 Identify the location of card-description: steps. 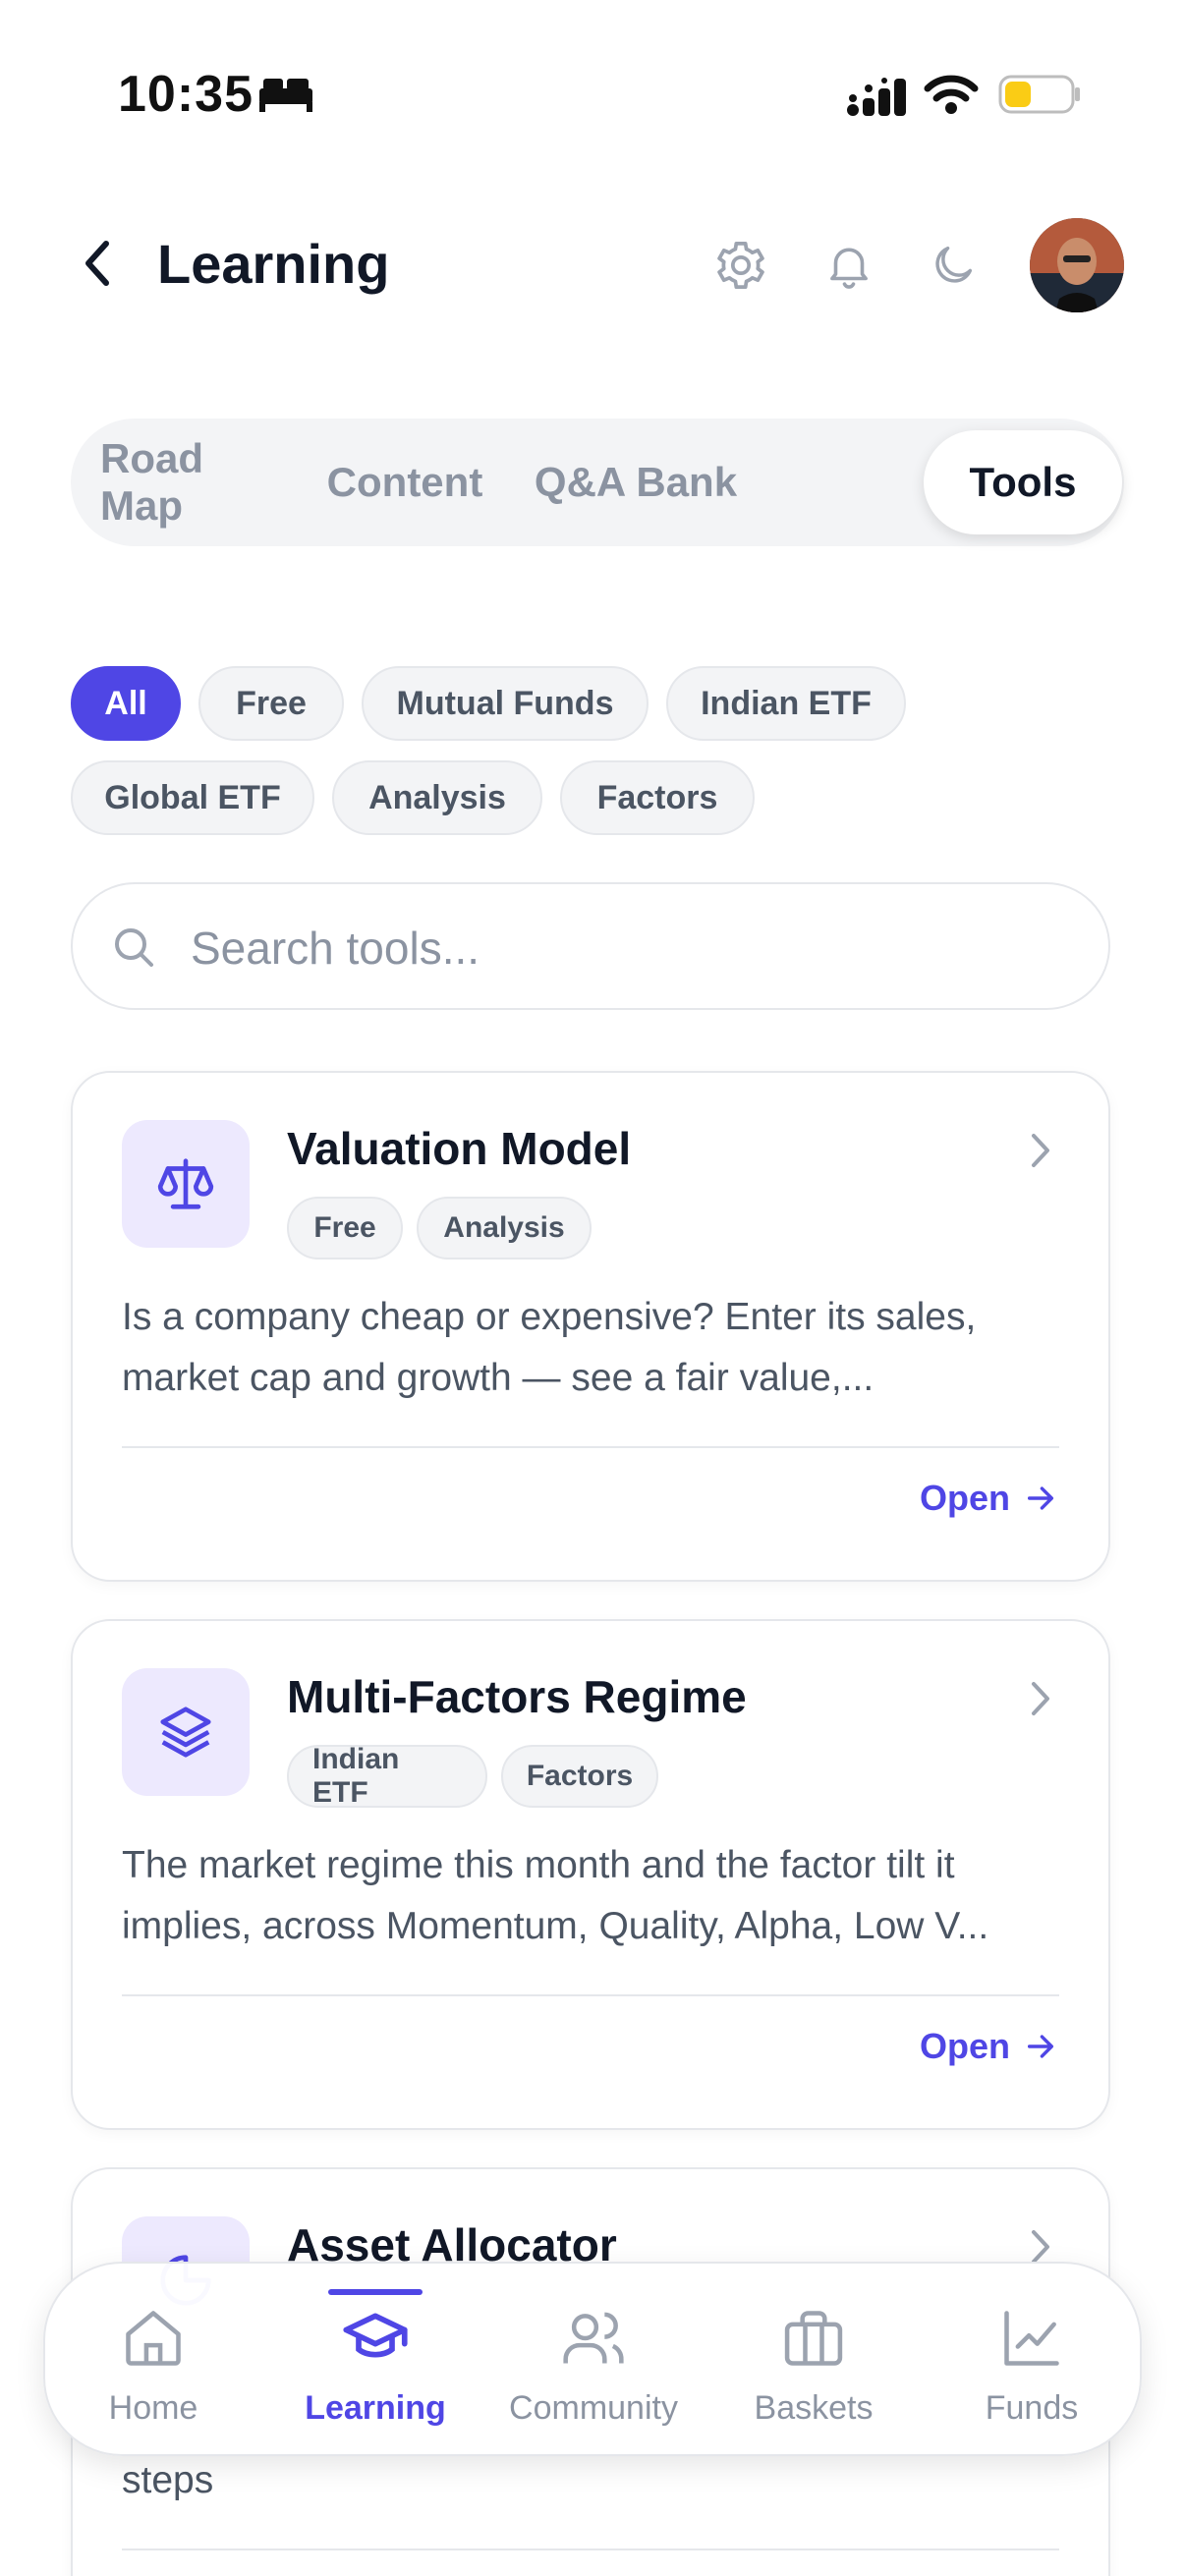
(168, 2480).